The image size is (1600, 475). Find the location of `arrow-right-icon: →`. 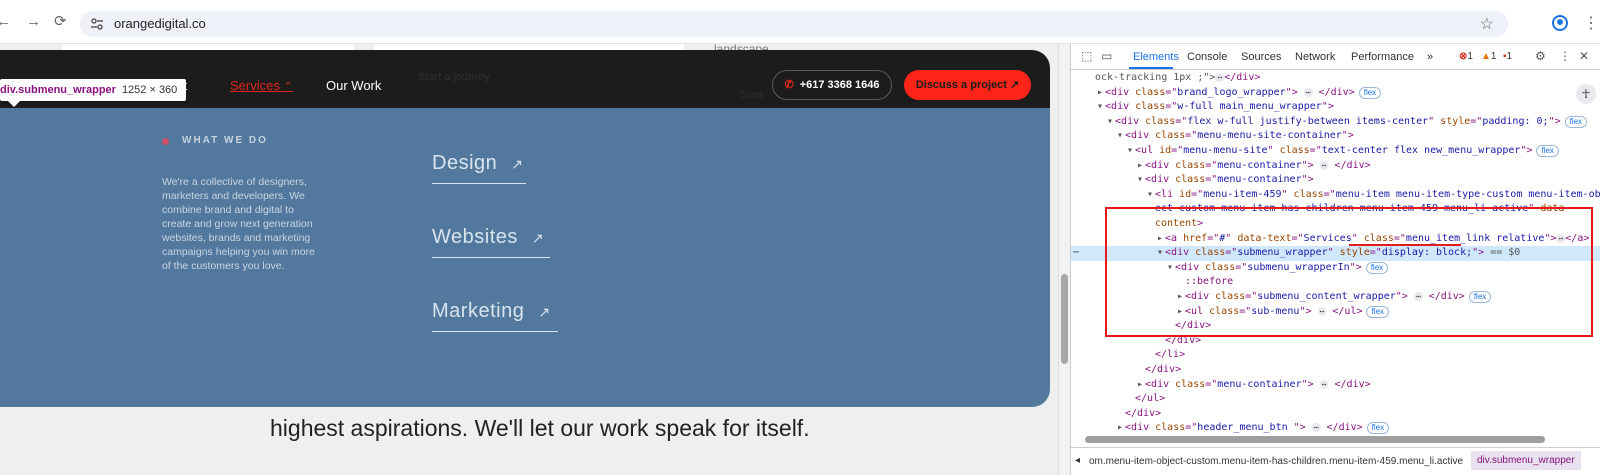

arrow-right-icon: → is located at coordinates (33, 22).